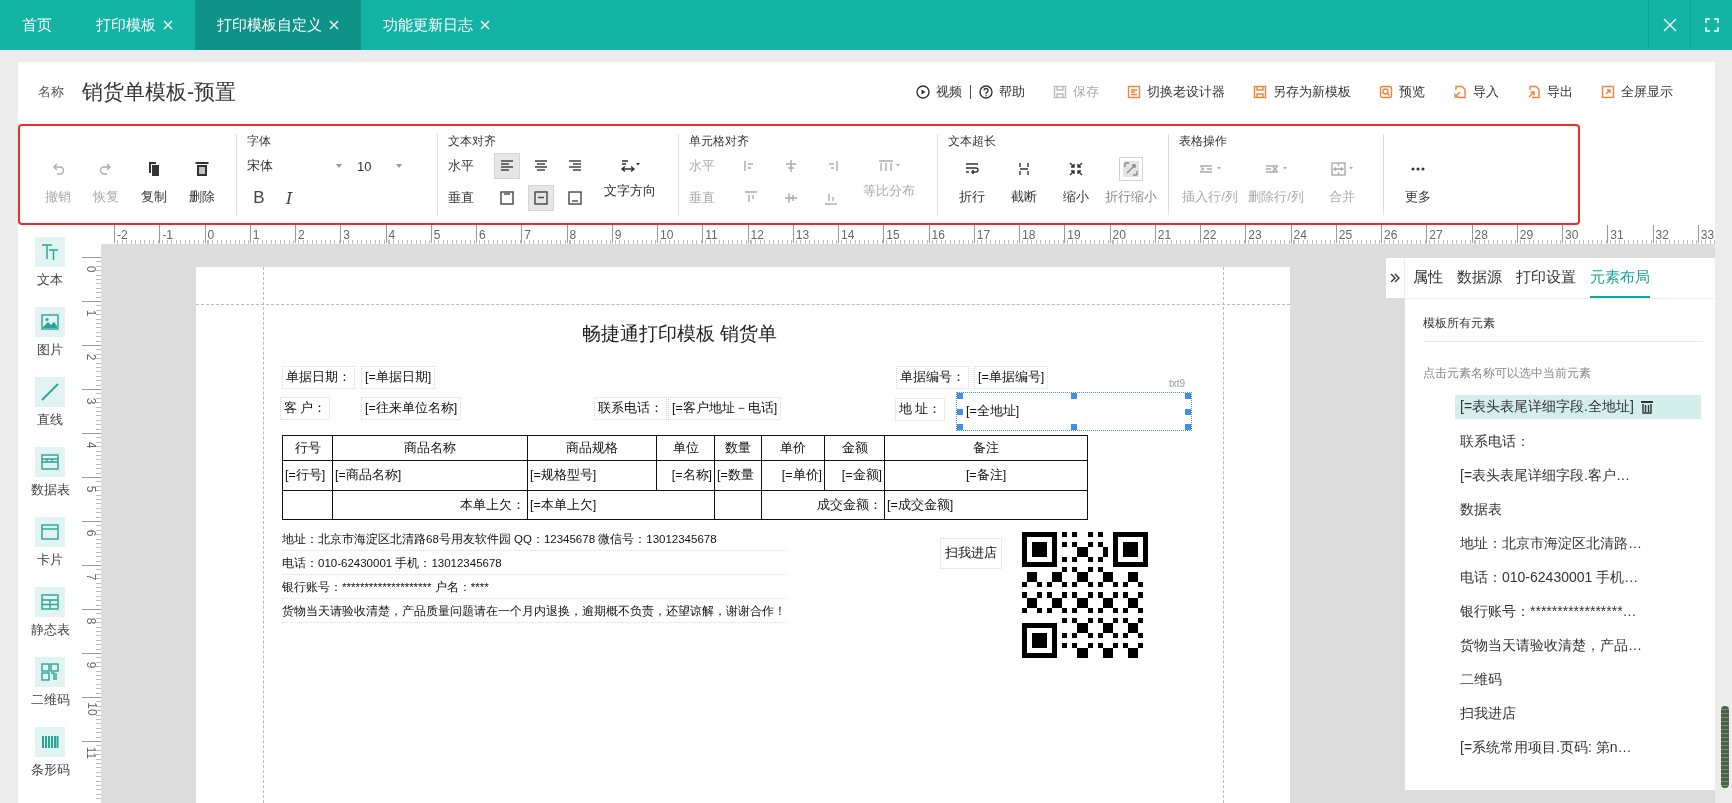  What do you see at coordinates (50, 322) in the screenshot?
I see `image-icon` at bounding box center [50, 322].